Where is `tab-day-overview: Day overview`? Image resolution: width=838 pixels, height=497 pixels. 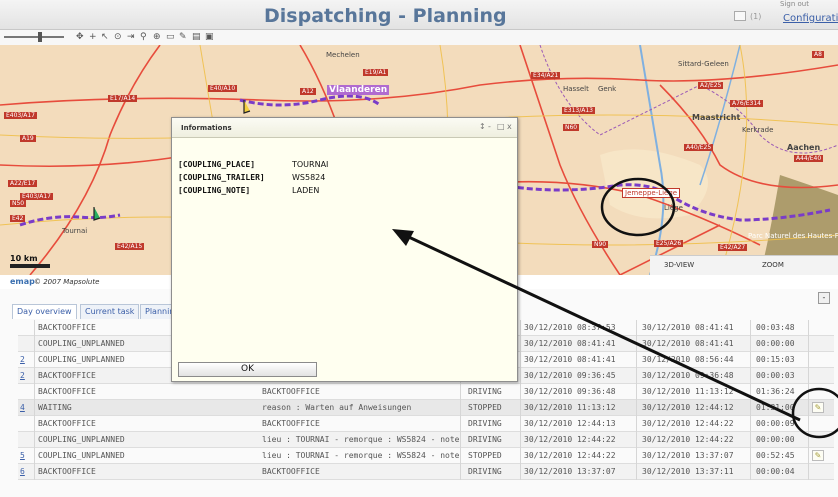 tab-day-overview: Day overview is located at coordinates (44, 311).